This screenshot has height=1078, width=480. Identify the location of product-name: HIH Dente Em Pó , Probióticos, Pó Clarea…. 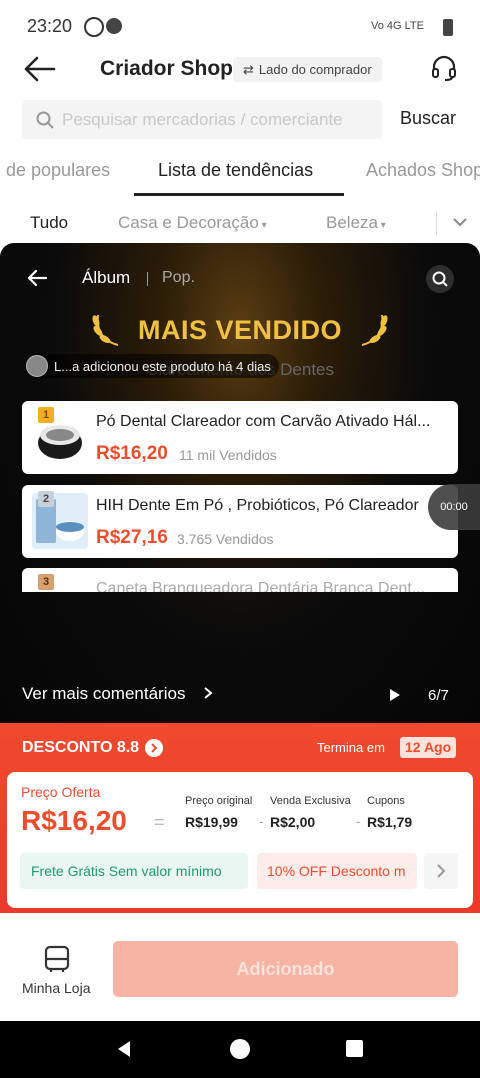
(257, 505).